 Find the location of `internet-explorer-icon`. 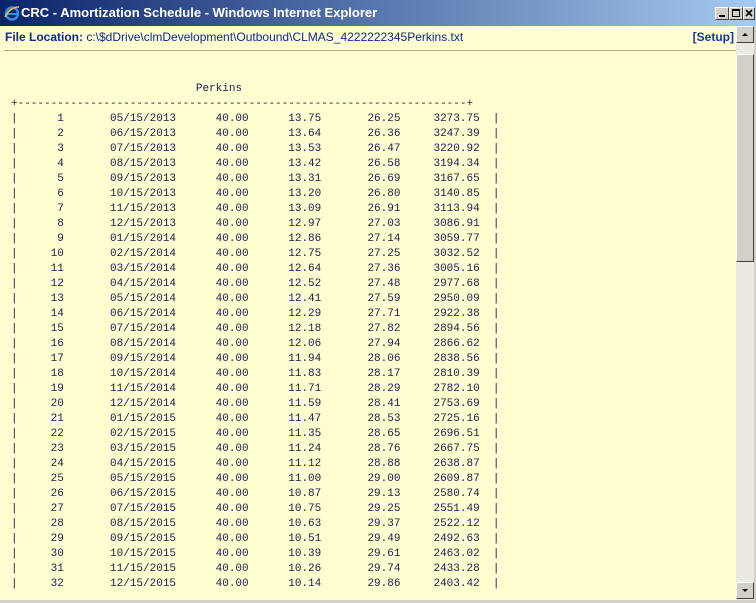

internet-explorer-icon is located at coordinates (12, 13).